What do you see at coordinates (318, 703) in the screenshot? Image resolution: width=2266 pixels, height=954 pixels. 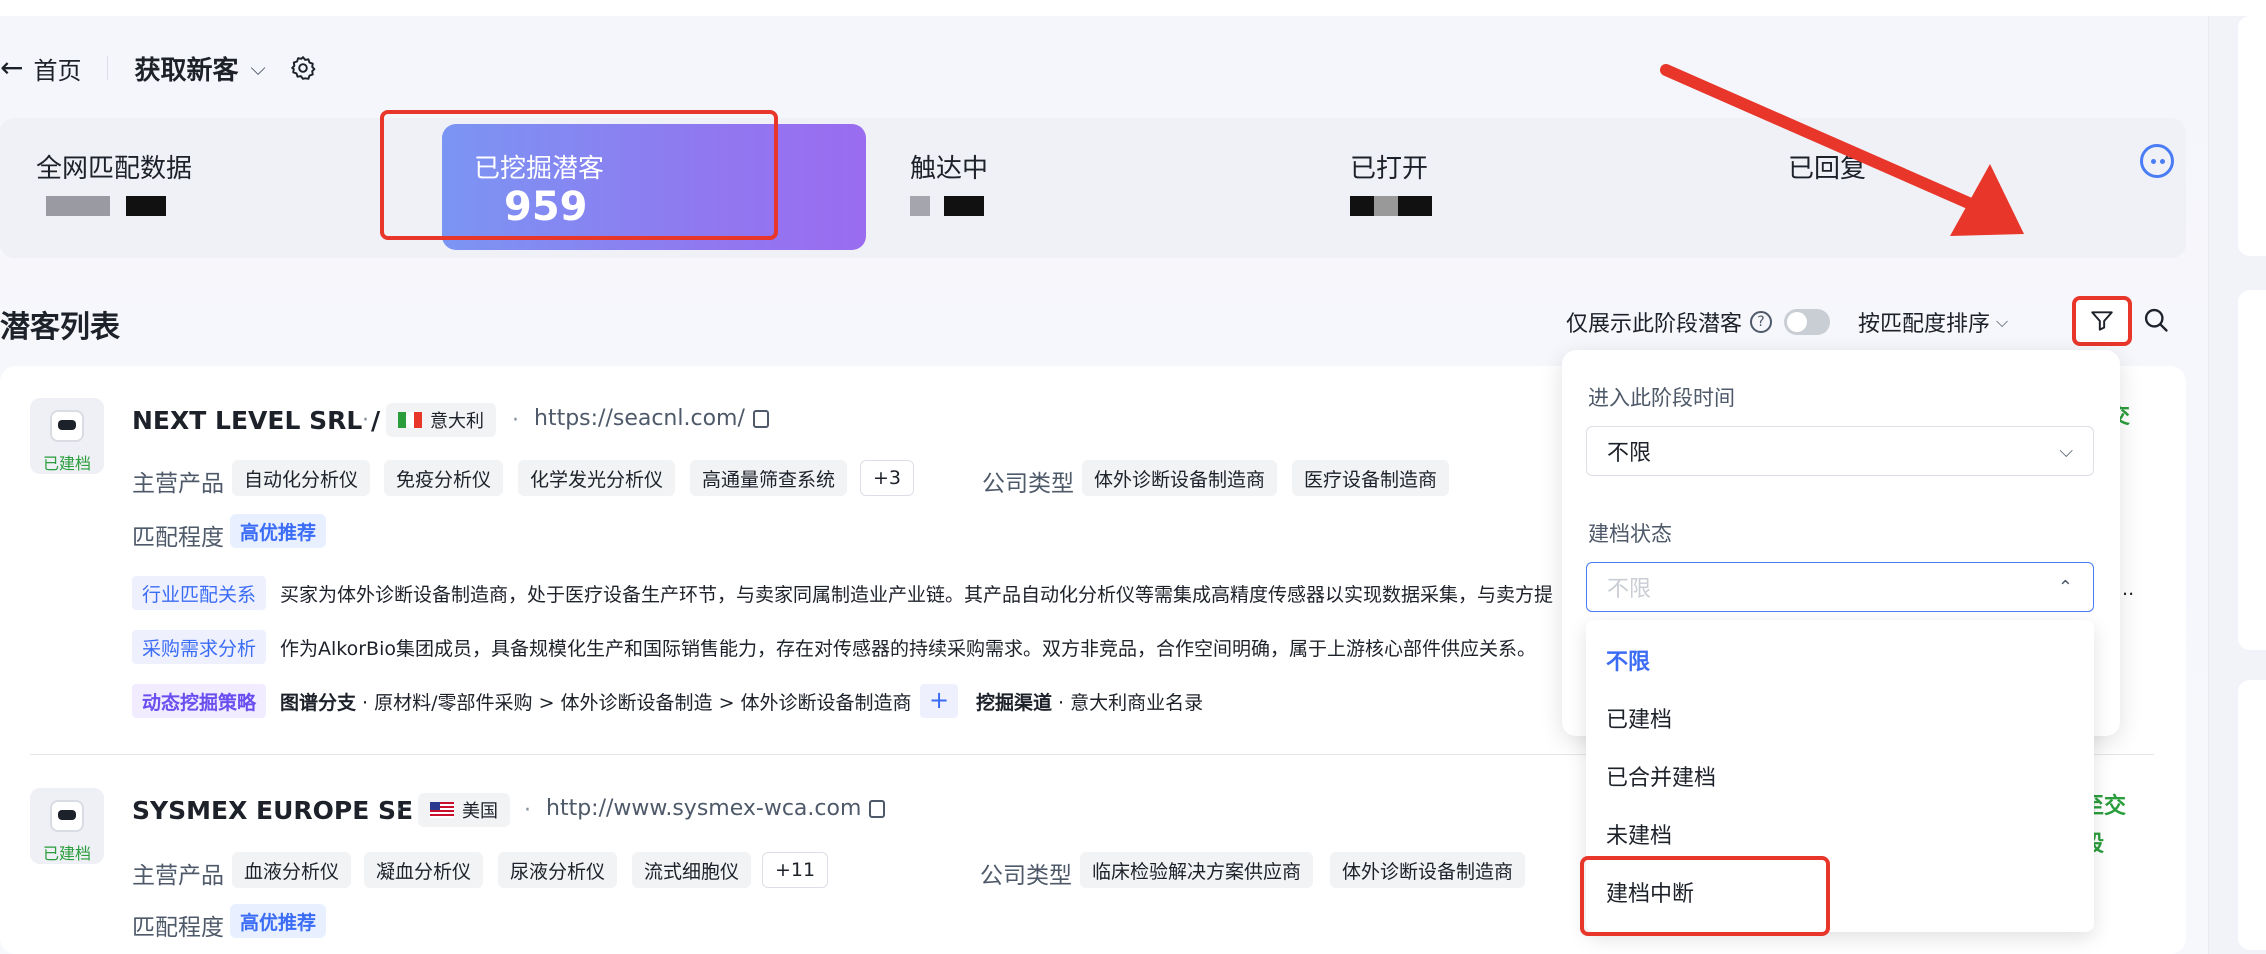 I see `graph-branch-label: 图谱分支` at bounding box center [318, 703].